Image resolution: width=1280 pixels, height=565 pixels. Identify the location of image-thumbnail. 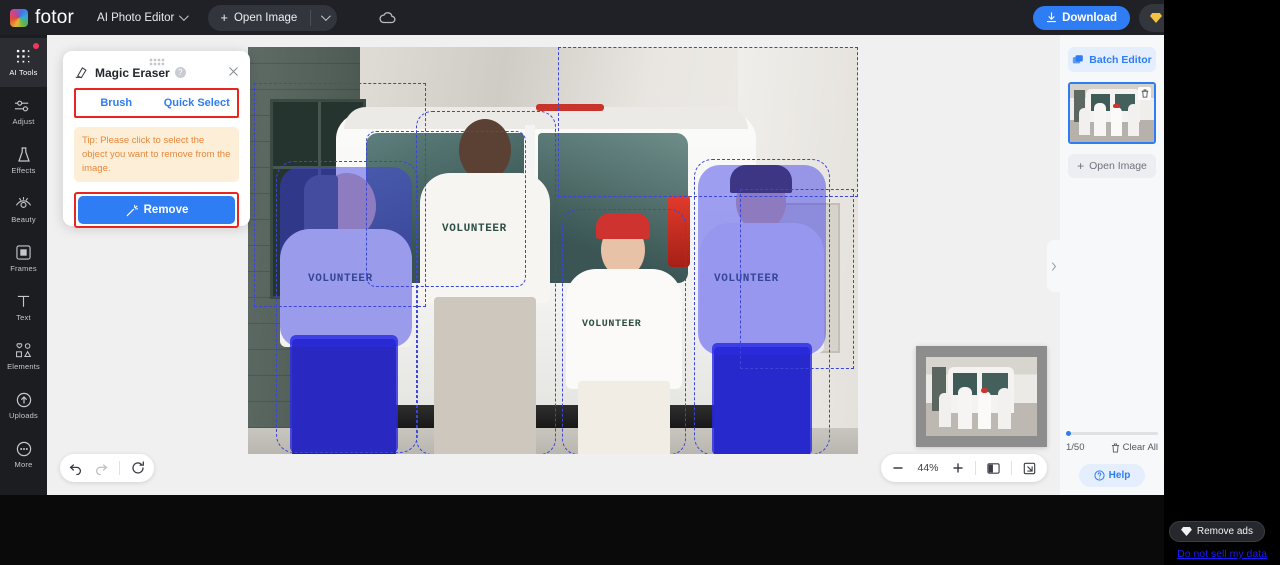
(1112, 113).